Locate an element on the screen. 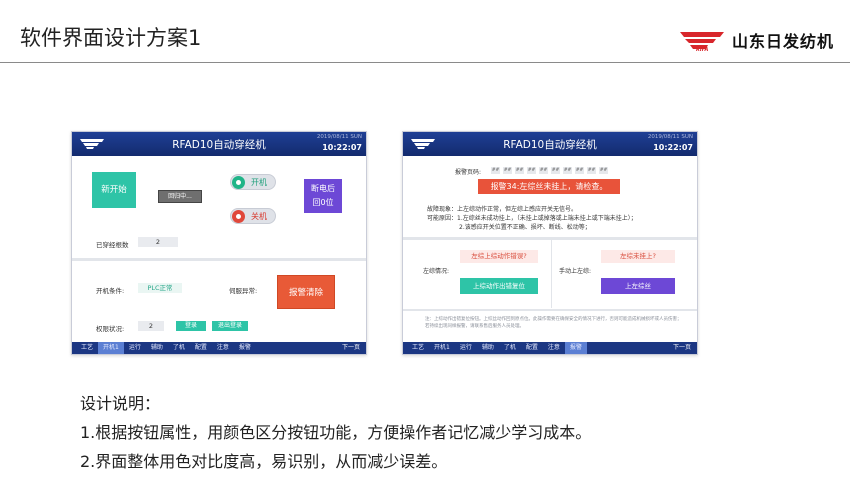 The height and width of the screenshot is (500, 850). cause-line-2: 2.该感应开关位置不正确、损坏、断线、松动等； is located at coordinates (525, 227).